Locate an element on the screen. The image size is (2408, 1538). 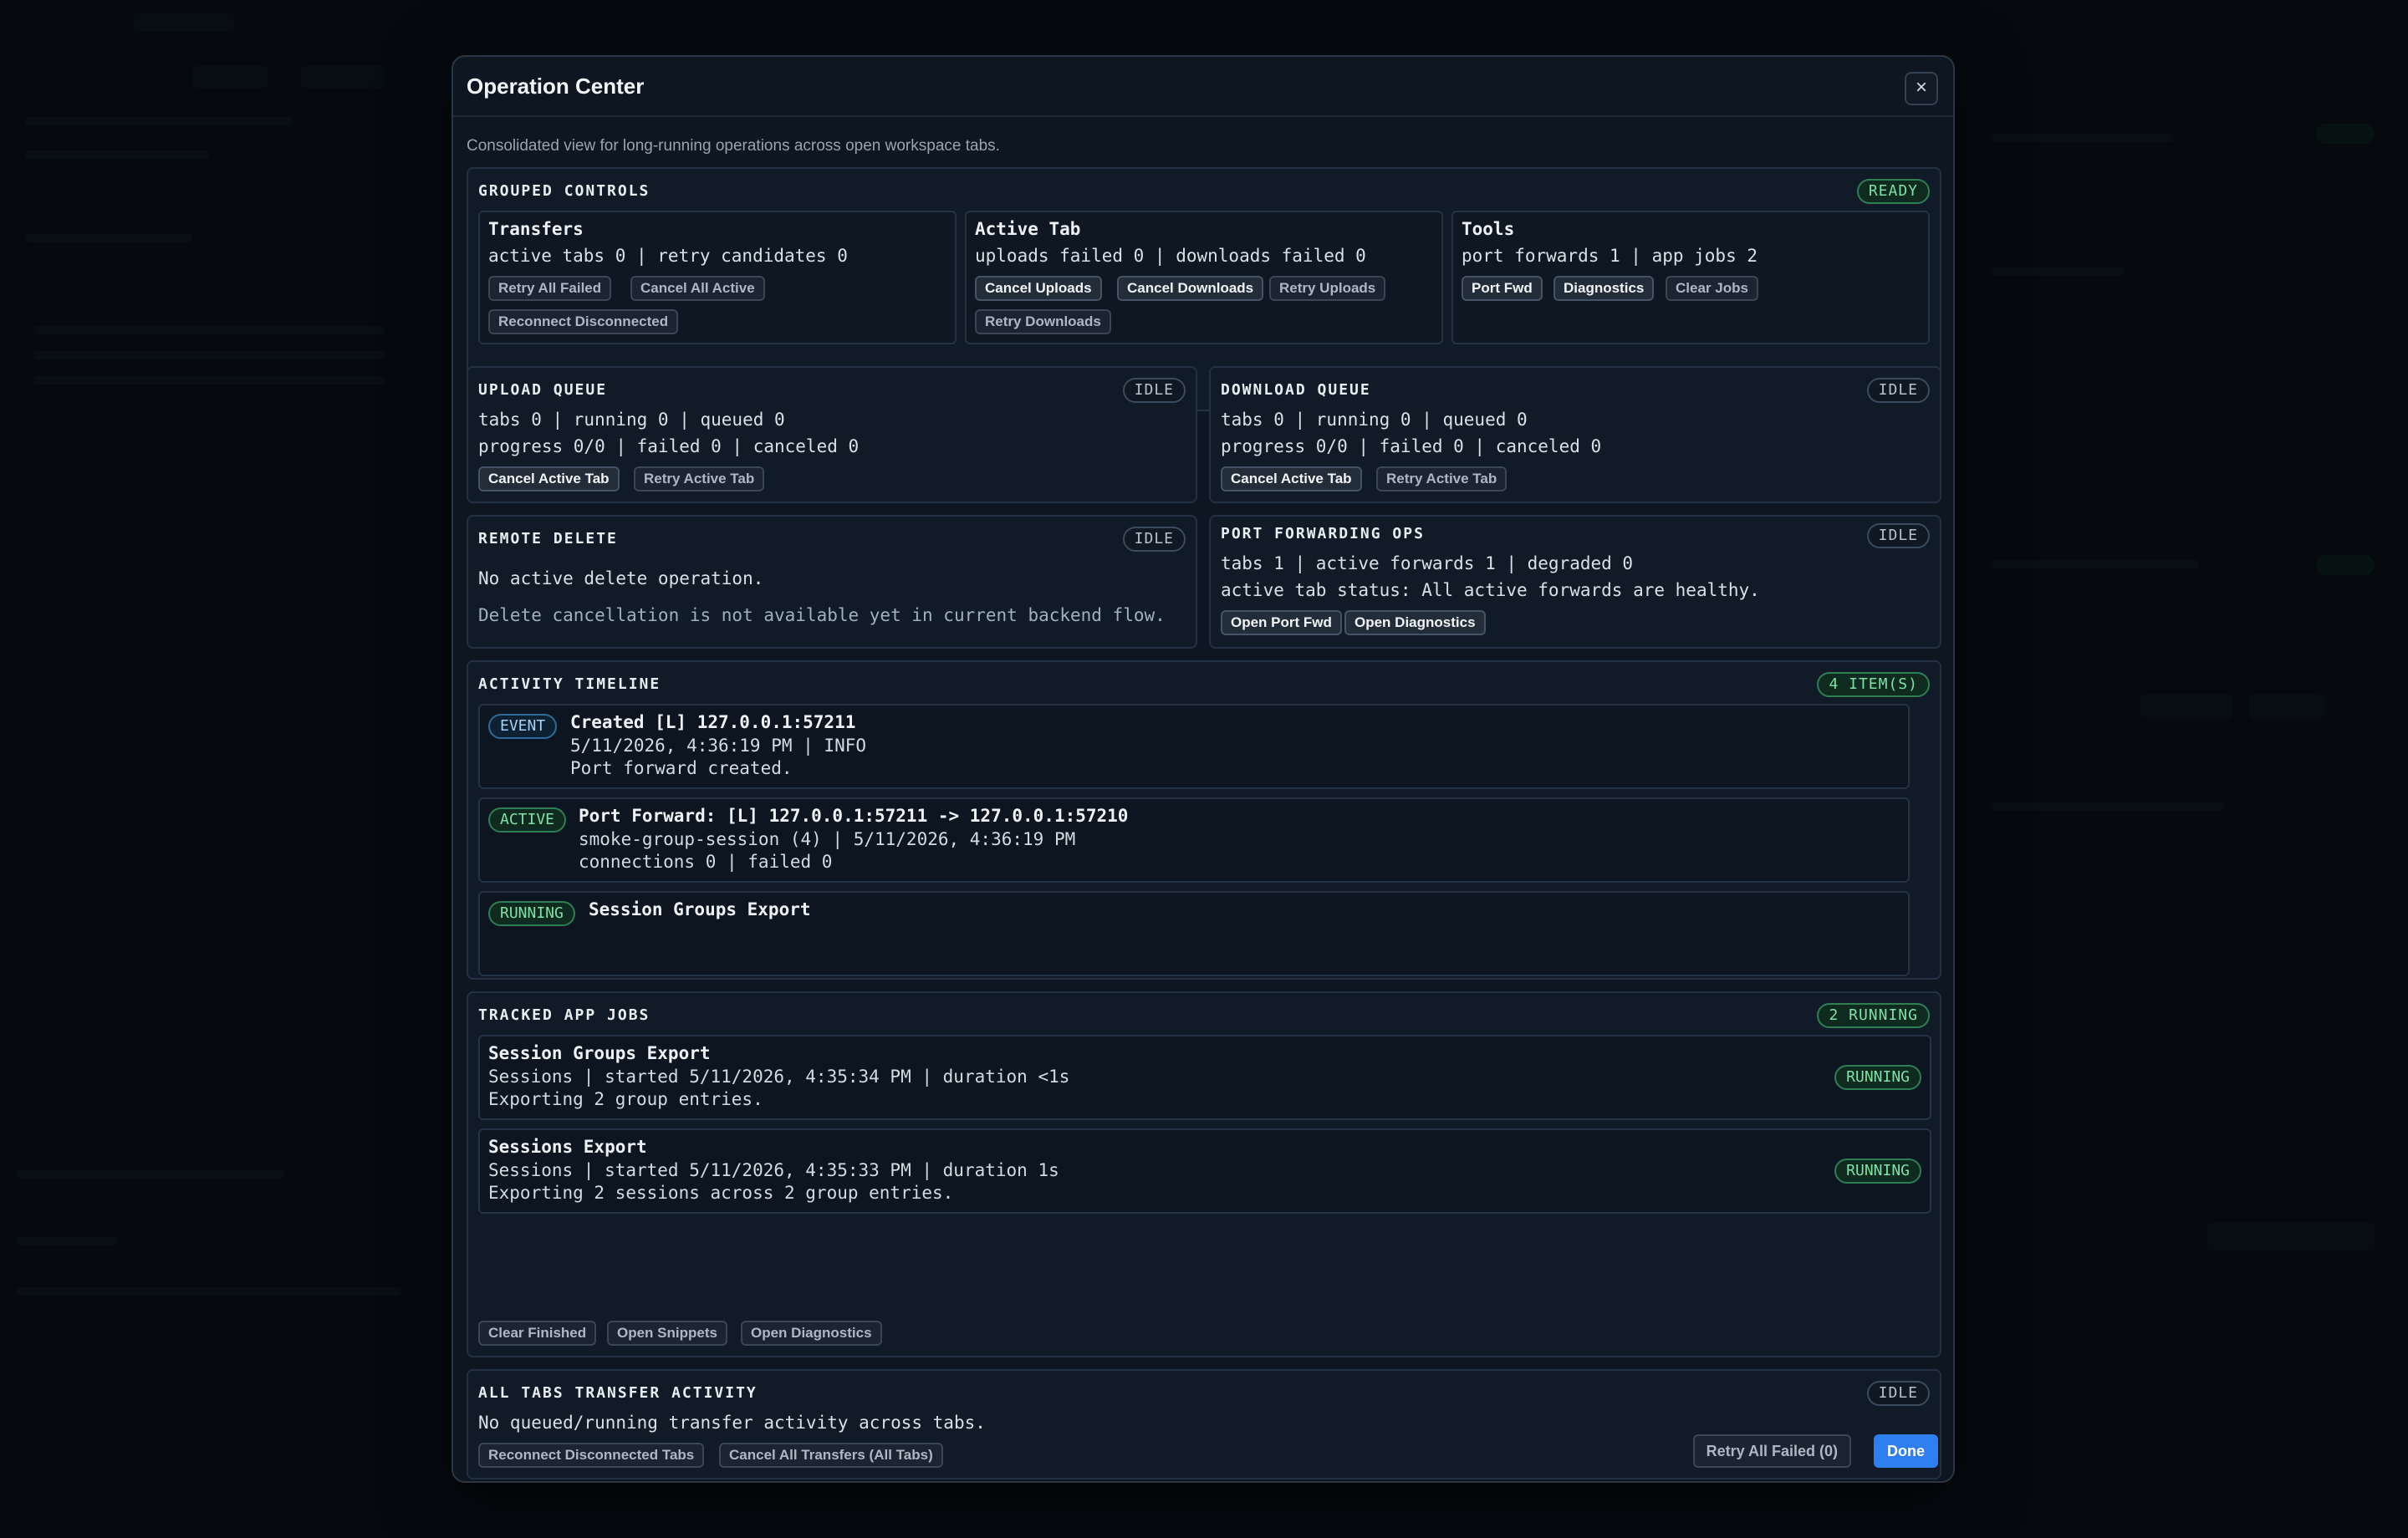
running-tag: RUNNING is located at coordinates (532, 913).